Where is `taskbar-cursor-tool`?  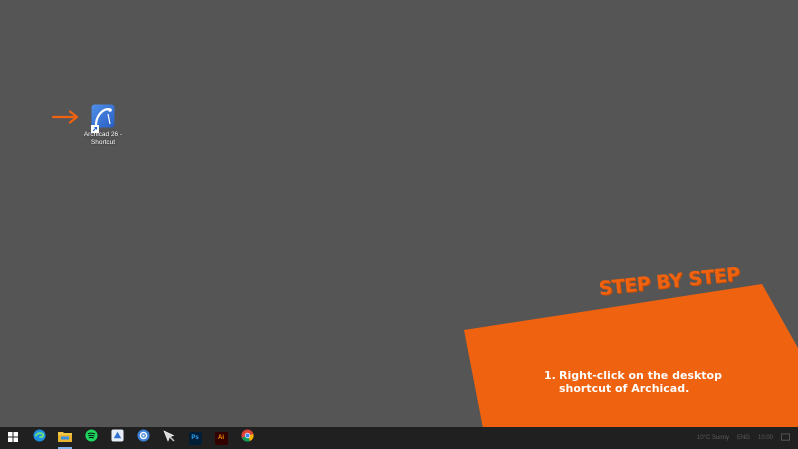 taskbar-cursor-tool is located at coordinates (169, 438).